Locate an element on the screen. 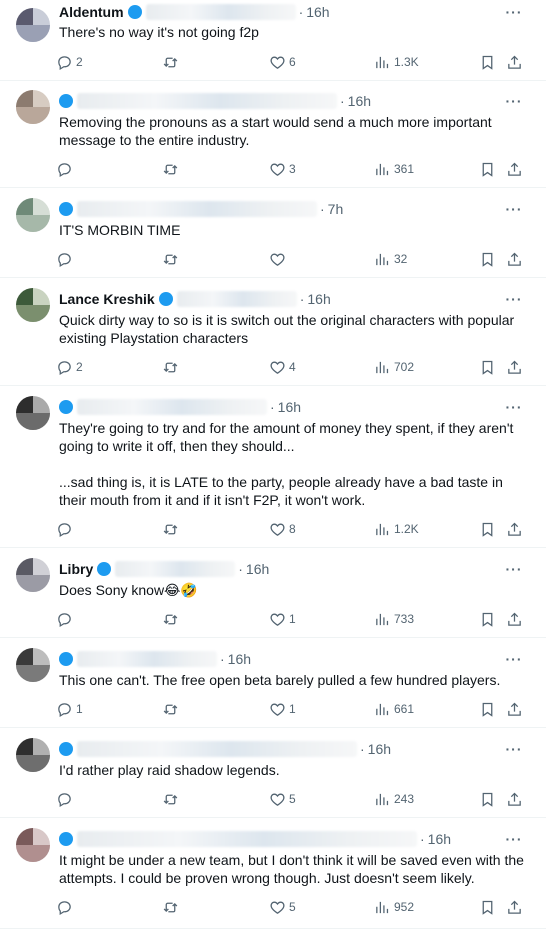 The height and width of the screenshot is (929, 546). timestamp: 7h is located at coordinates (336, 209).